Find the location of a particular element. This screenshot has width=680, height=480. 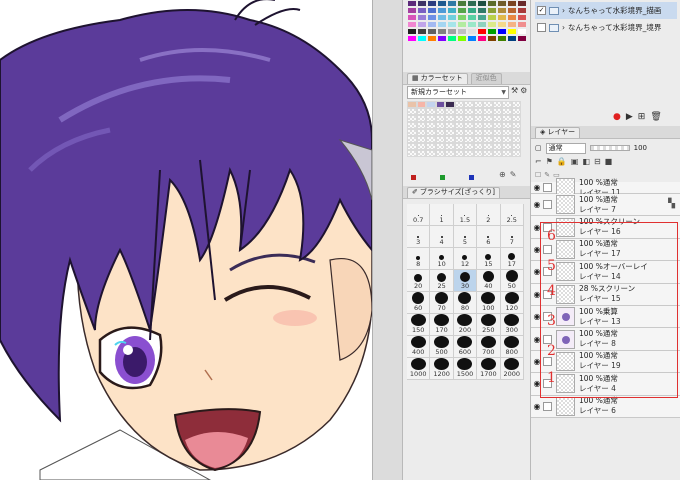

brush-size-cell: 1000 is located at coordinates (419, 369).